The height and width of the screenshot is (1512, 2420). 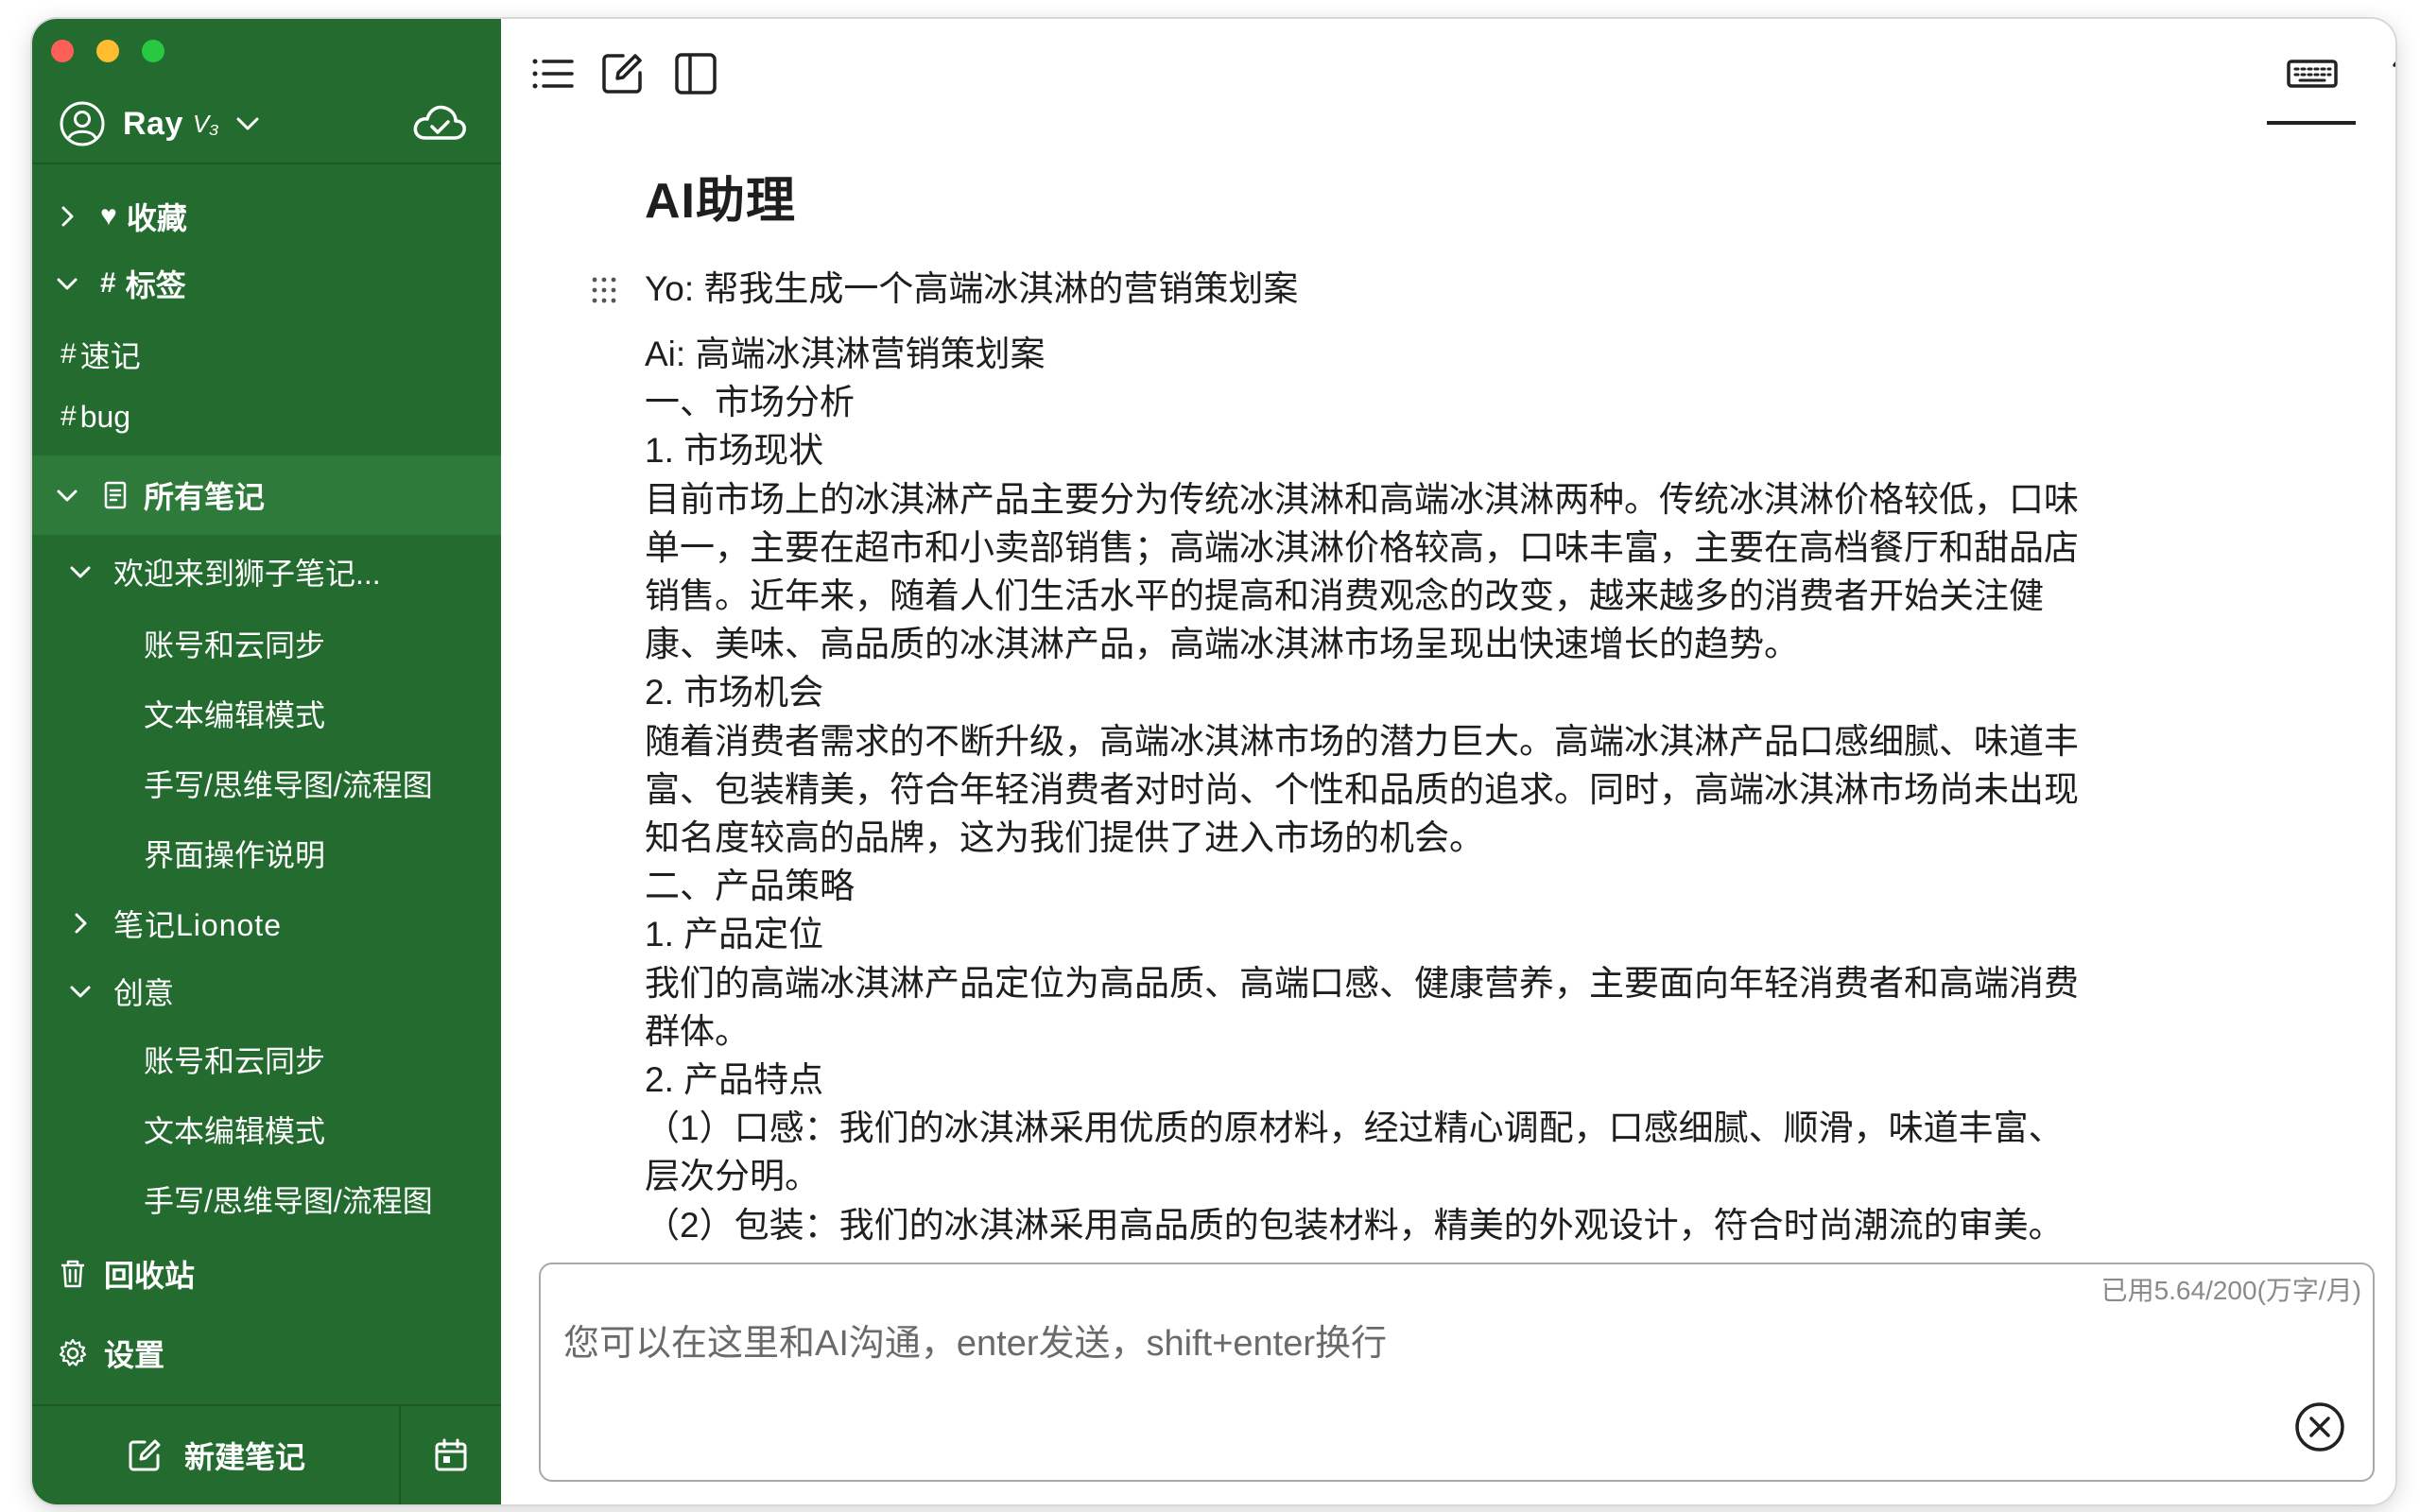 I want to click on heart-icon: ♥, so click(x=108, y=216).